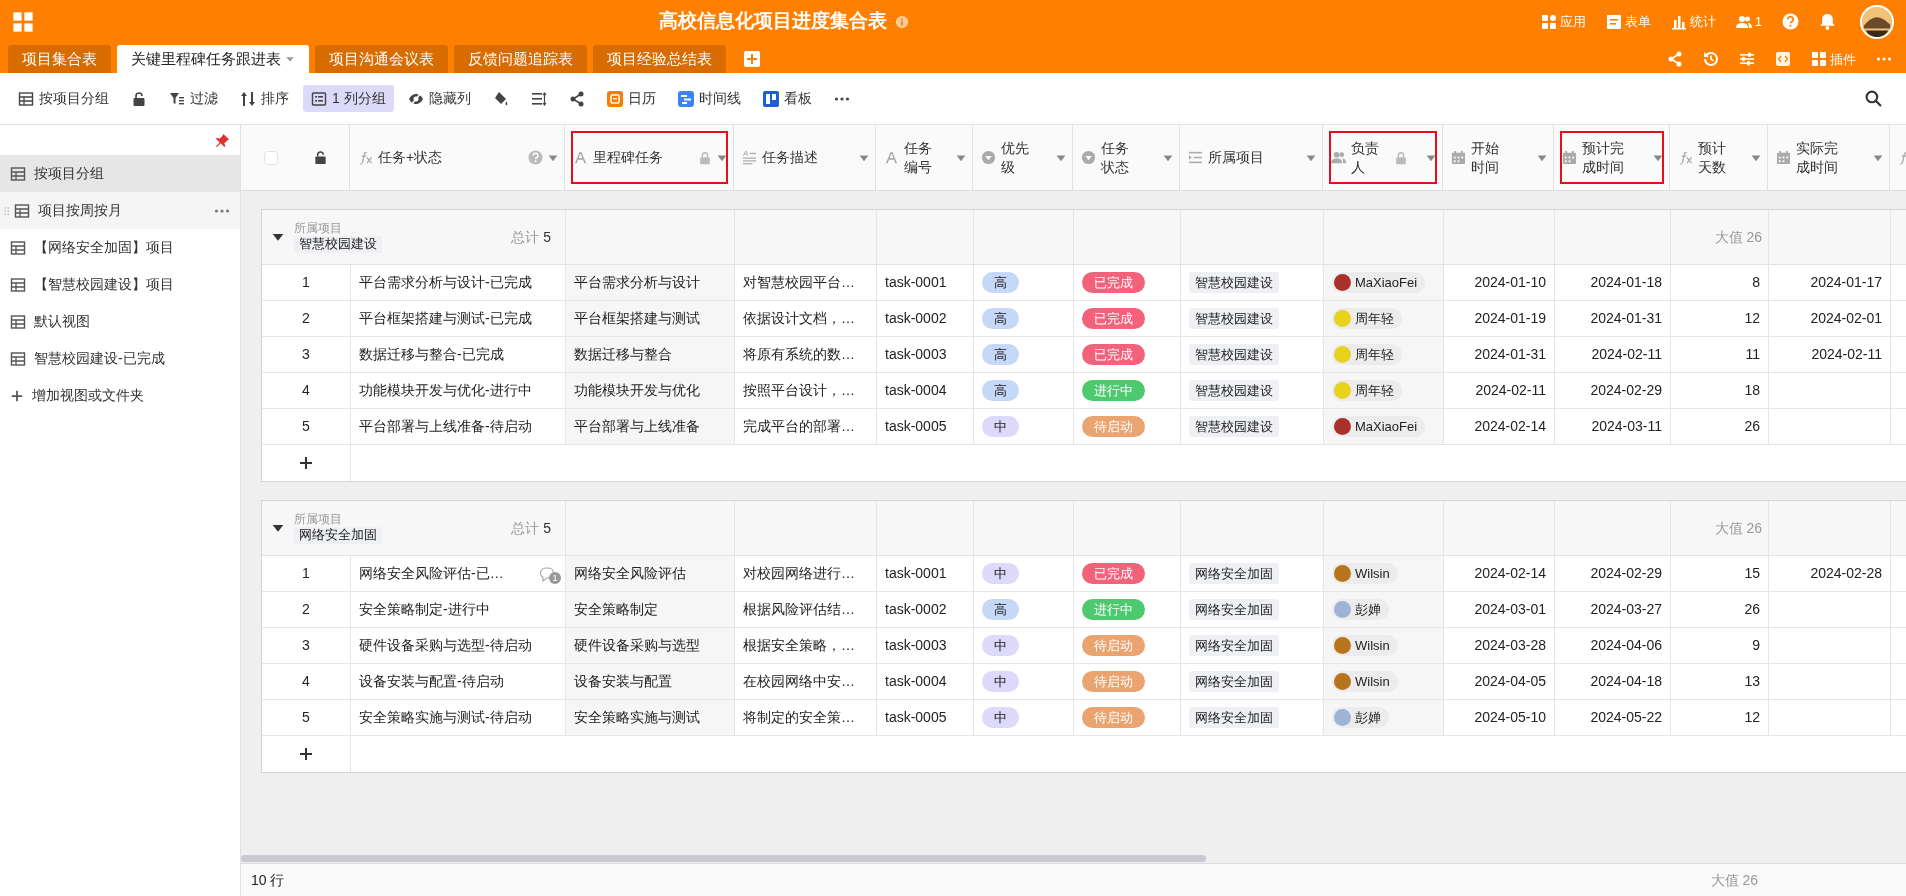 The height and width of the screenshot is (896, 1906). Describe the element at coordinates (338, 536) in the screenshot. I see `group-tag: 网络安全加固` at that location.